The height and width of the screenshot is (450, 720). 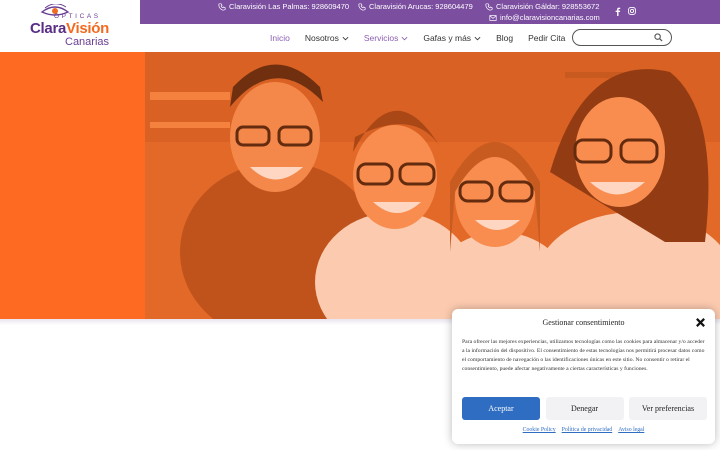 I want to click on privacy-policy-link: Política de privacidad, so click(x=587, y=430).